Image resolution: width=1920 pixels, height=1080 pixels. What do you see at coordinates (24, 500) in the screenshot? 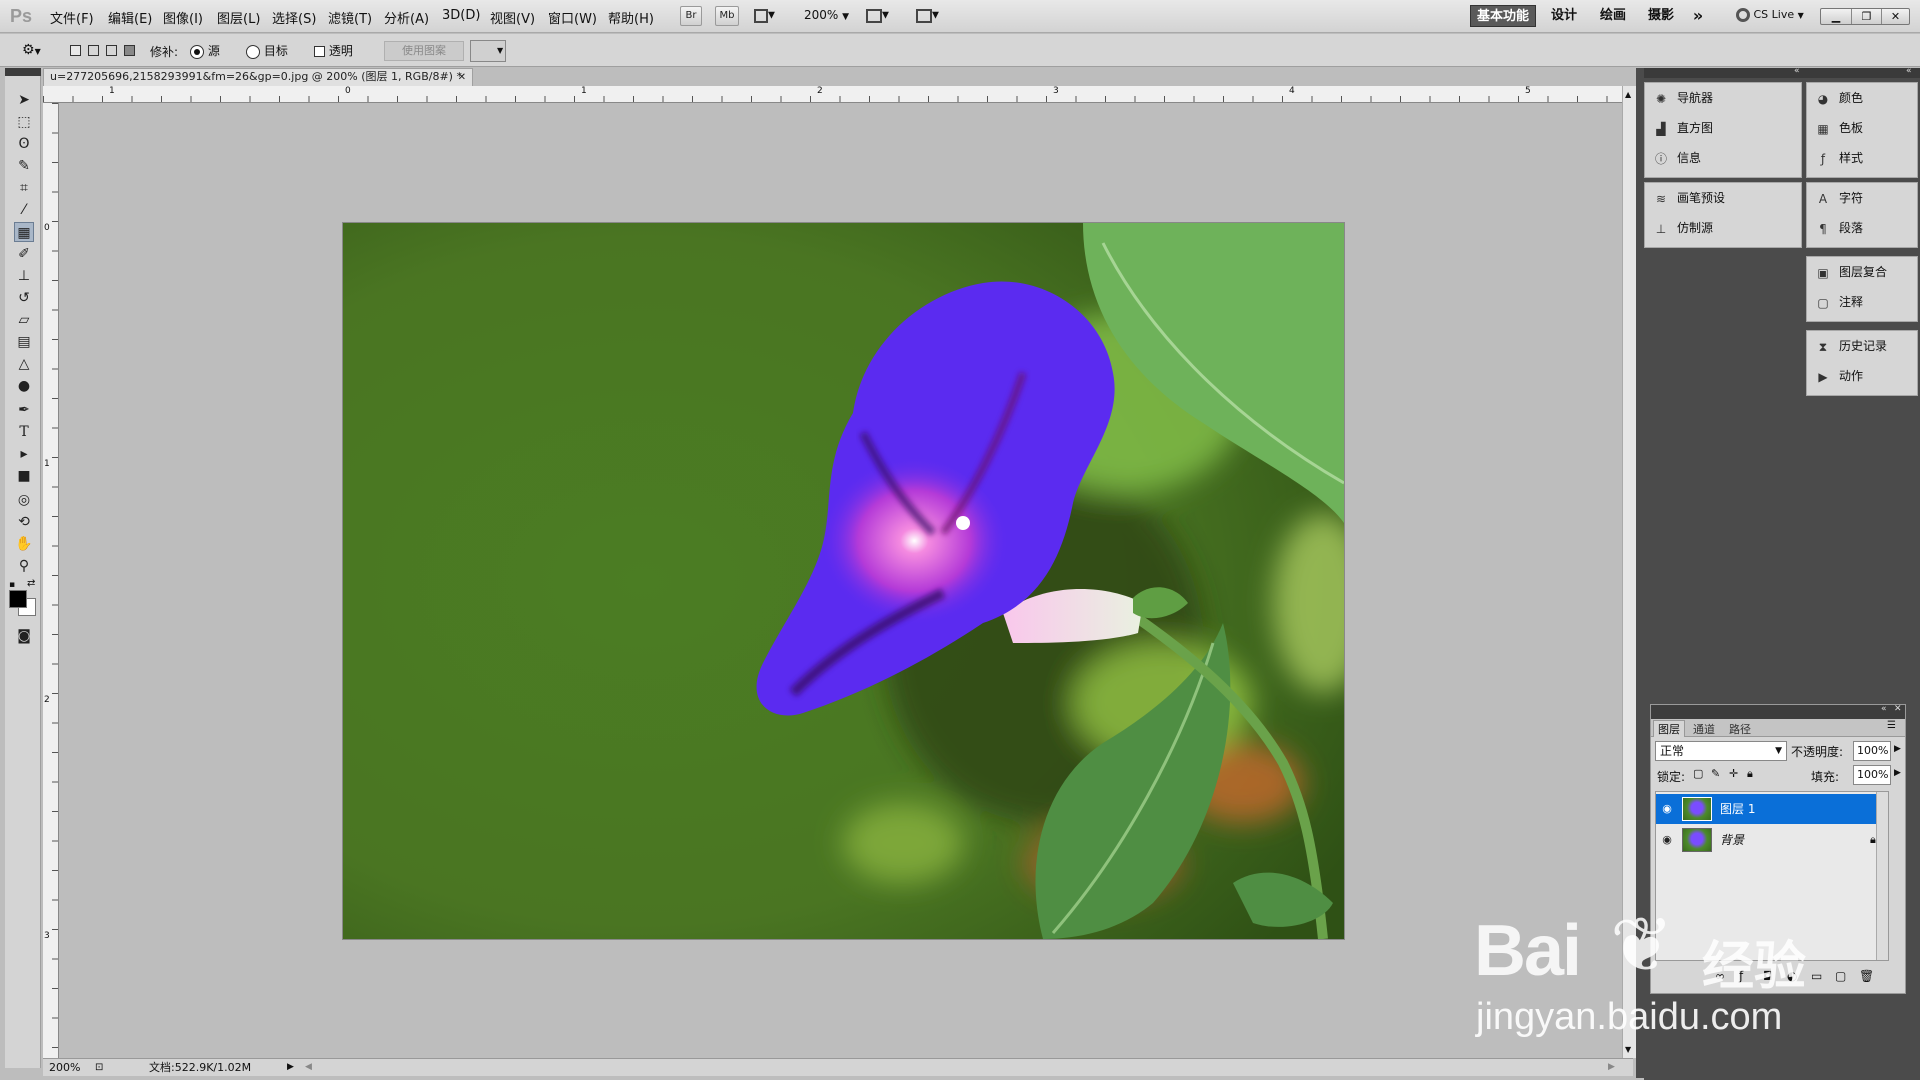
I see `3d-rotate-tool-icon: ◎` at bounding box center [24, 500].